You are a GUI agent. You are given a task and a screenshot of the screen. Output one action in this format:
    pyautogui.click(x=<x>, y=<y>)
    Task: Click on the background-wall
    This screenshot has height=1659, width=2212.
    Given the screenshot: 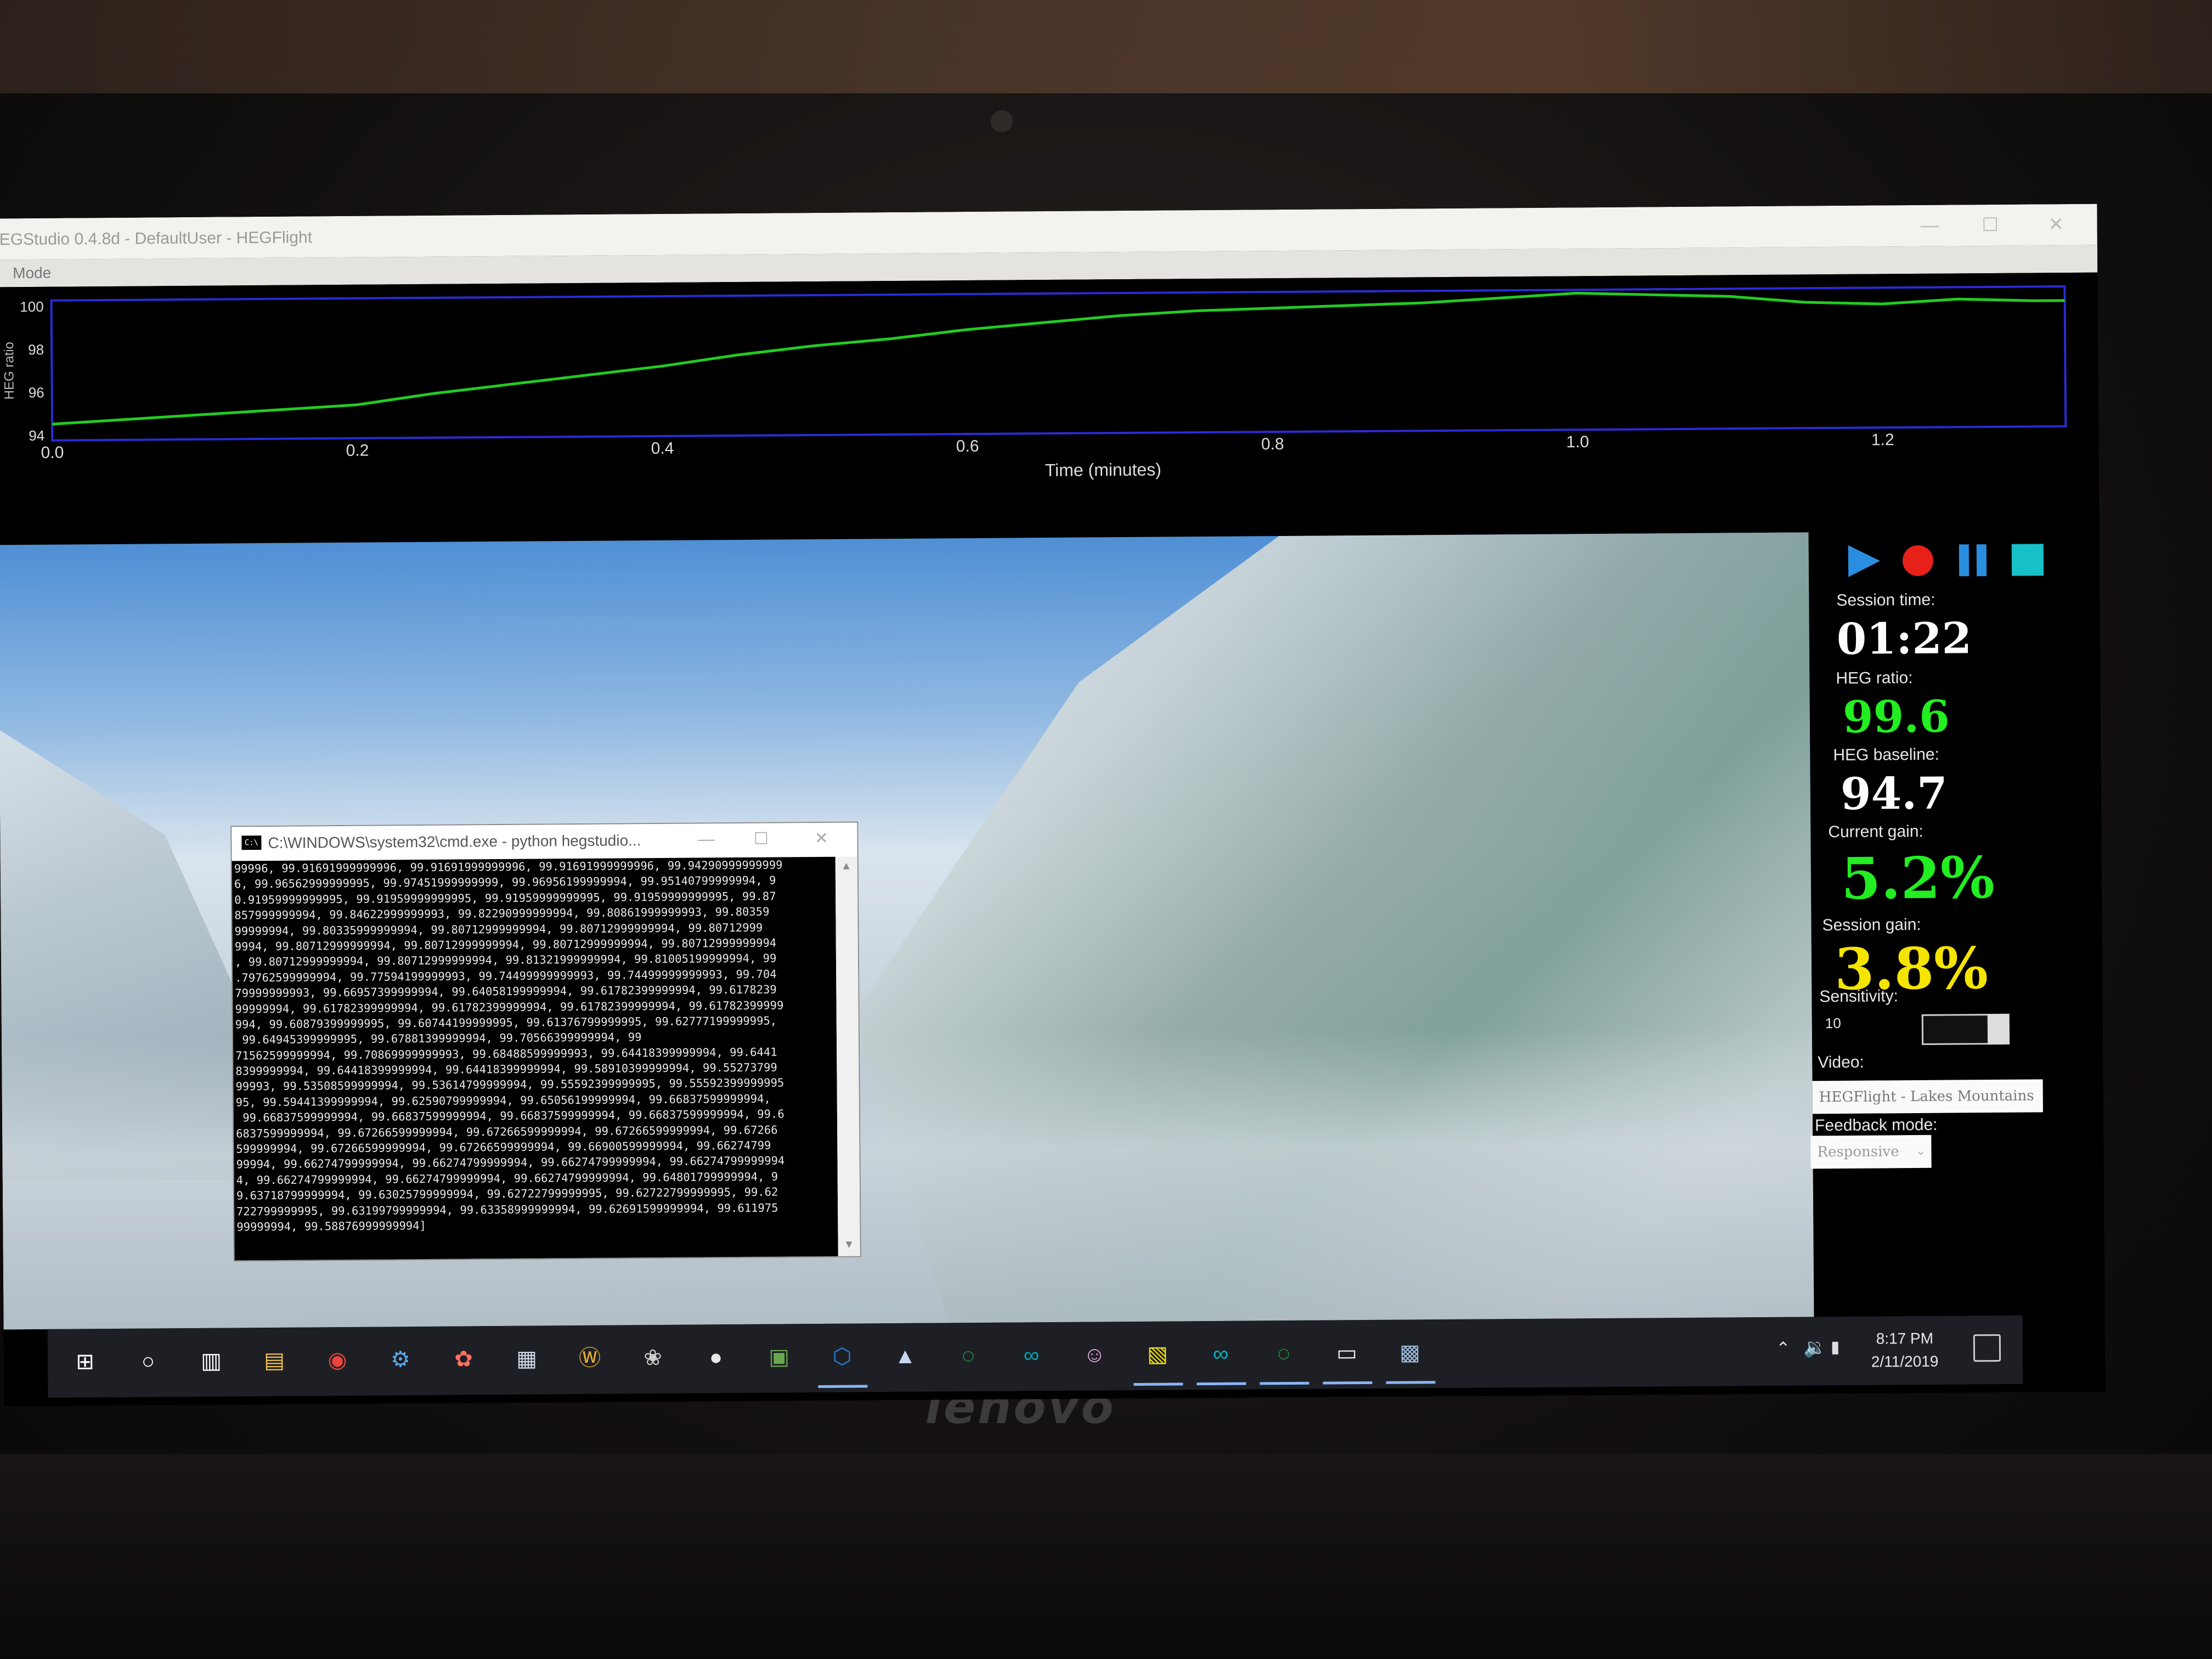 What is the action you would take?
    pyautogui.click(x=1106, y=46)
    